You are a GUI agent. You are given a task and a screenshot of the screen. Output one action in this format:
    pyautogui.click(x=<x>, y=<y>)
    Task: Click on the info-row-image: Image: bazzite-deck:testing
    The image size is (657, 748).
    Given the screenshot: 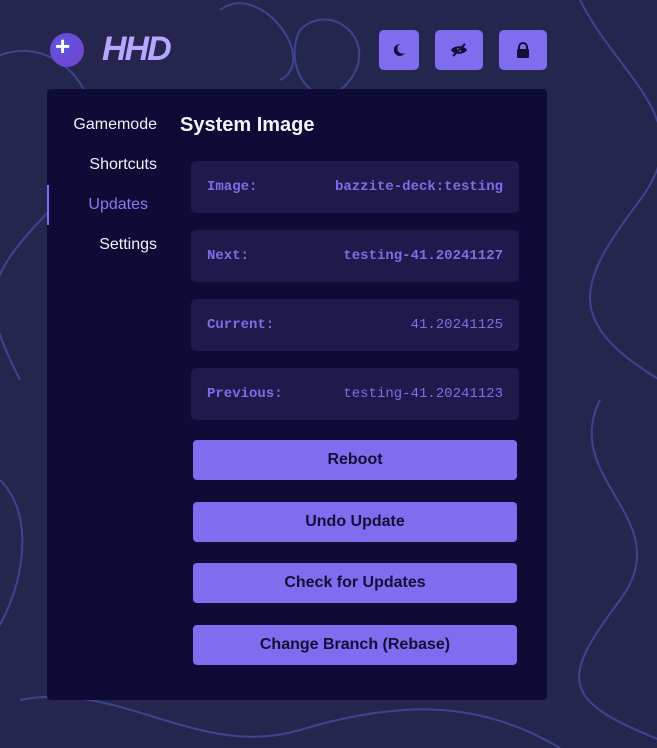 What is the action you would take?
    pyautogui.click(x=355, y=187)
    